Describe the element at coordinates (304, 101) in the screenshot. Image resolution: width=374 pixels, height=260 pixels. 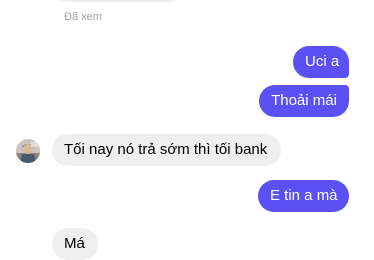
I see `message-bubble-outgoing: Thoải mái` at that location.